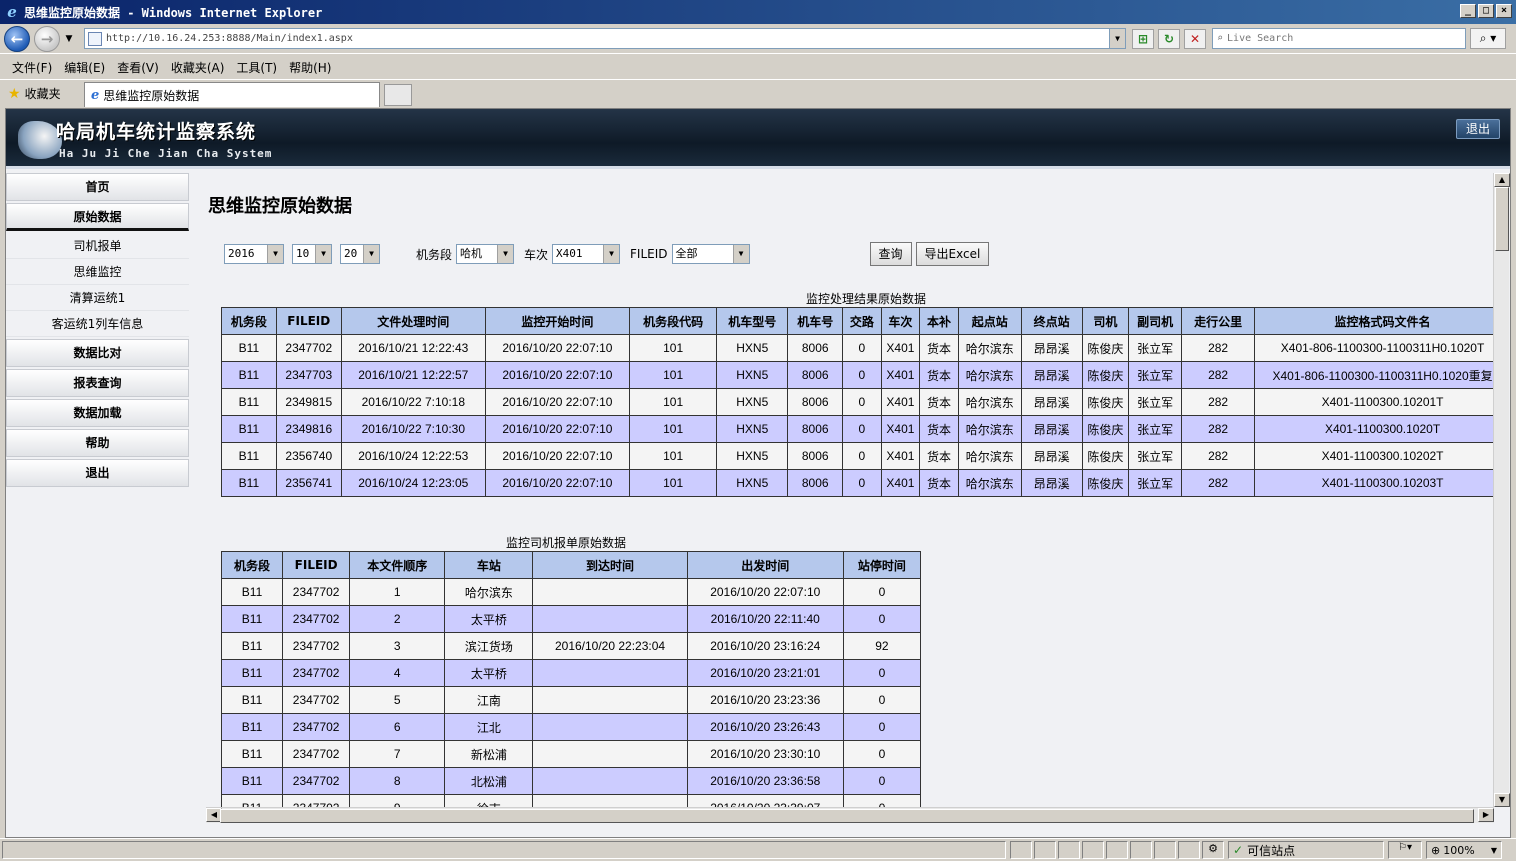  Describe the element at coordinates (1502, 180) in the screenshot. I see `scroll-up-icon: ▲` at that location.